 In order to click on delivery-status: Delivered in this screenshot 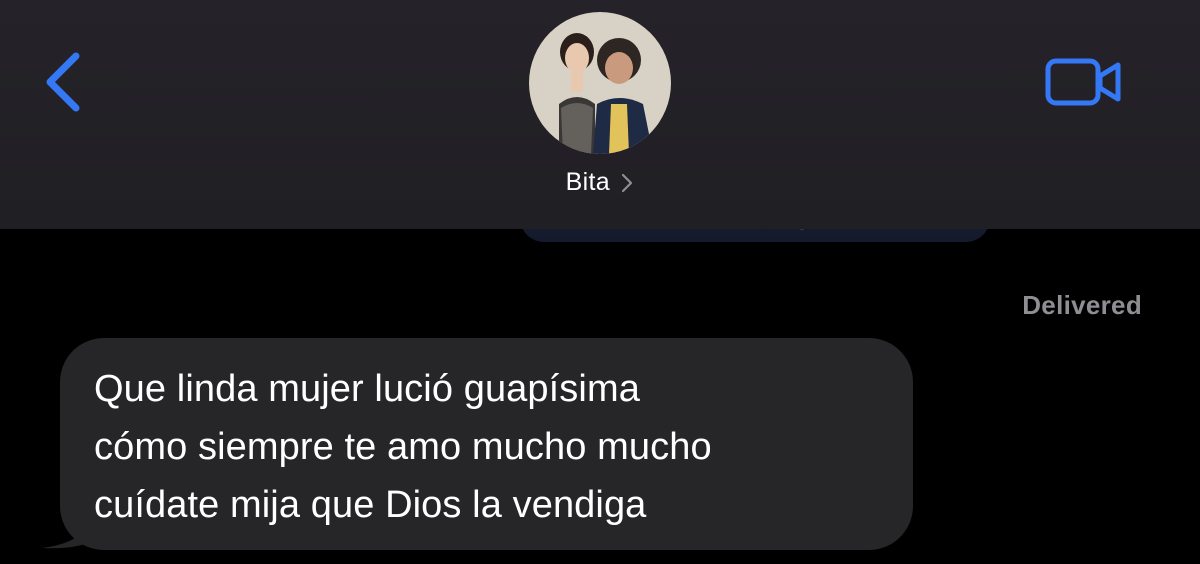, I will do `click(1082, 305)`.